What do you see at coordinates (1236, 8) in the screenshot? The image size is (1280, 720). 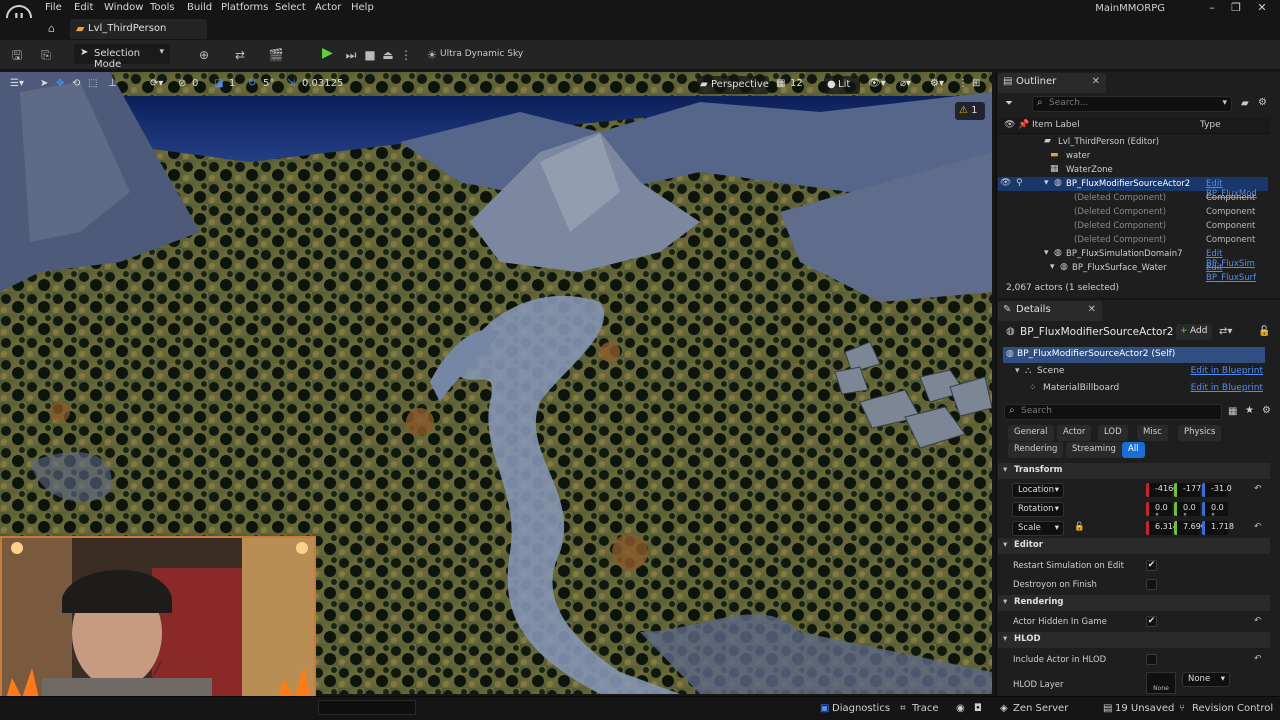 I see `maximize-icon: ❐` at bounding box center [1236, 8].